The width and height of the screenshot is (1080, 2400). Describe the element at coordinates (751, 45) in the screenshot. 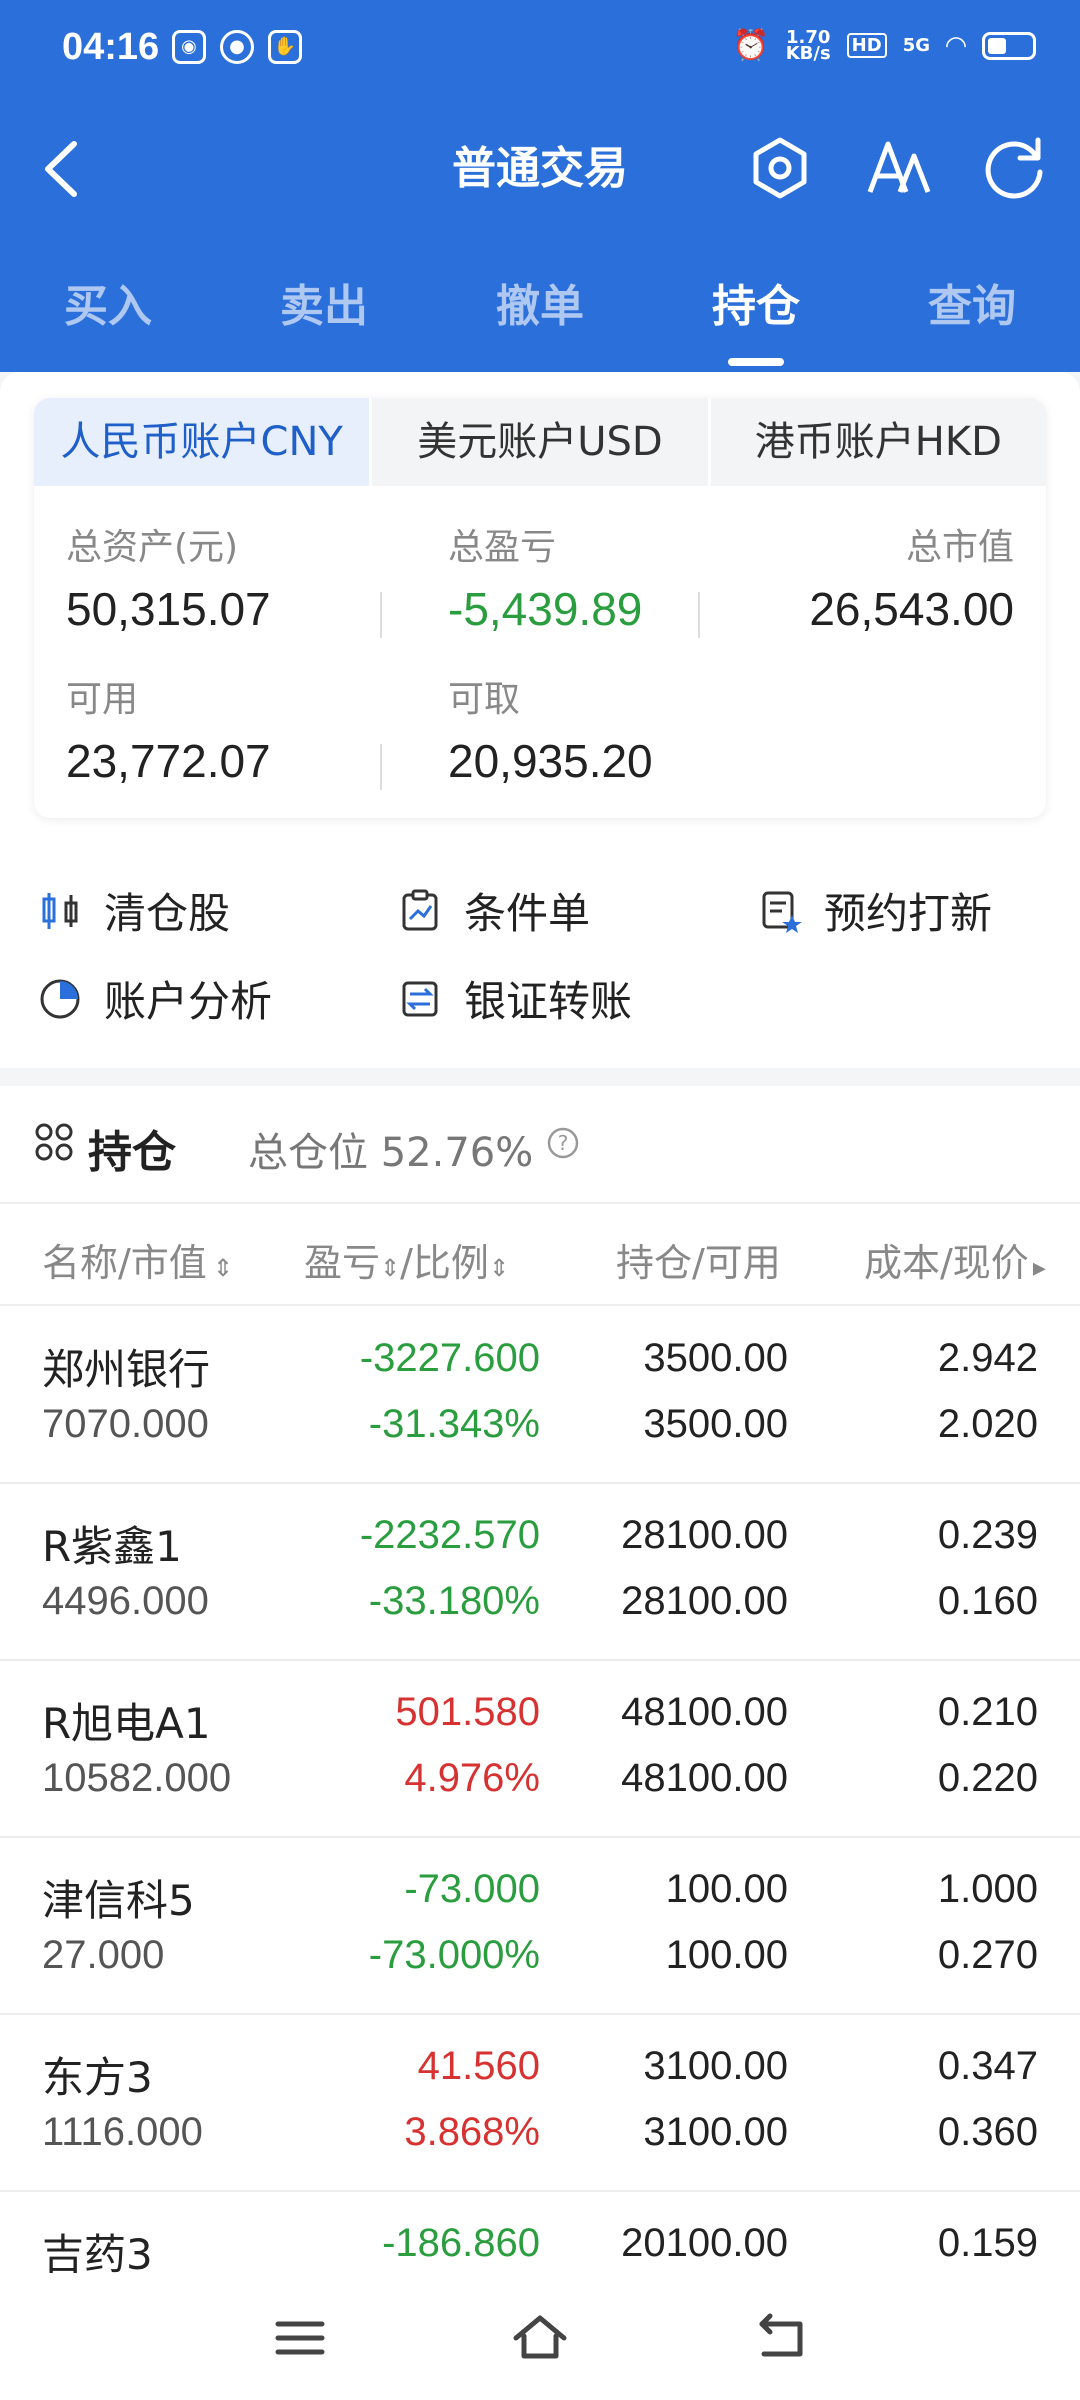

I see `alarm-icon: ⏰` at that location.